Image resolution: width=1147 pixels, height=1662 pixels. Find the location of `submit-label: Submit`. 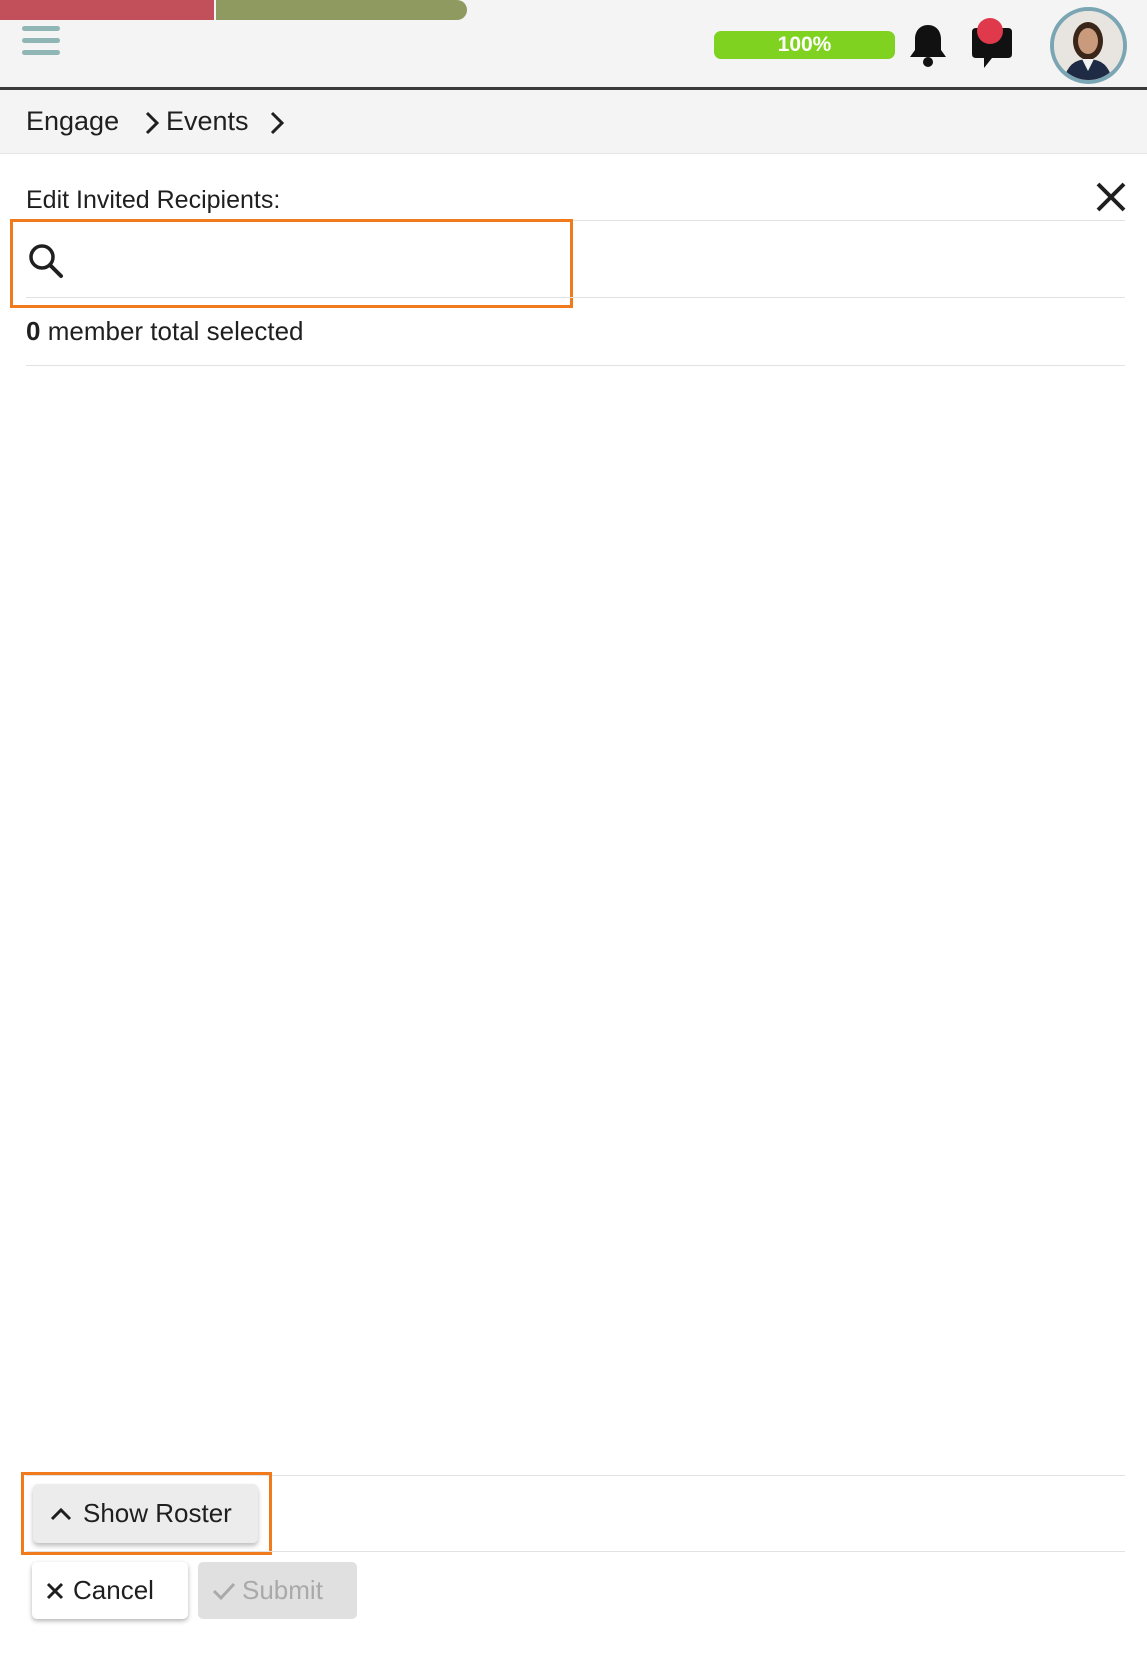

submit-label: Submit is located at coordinates (282, 1590).